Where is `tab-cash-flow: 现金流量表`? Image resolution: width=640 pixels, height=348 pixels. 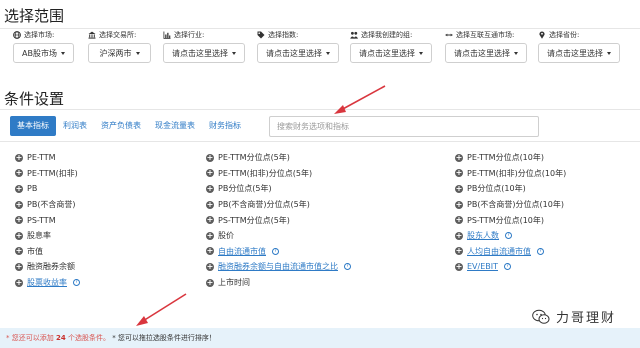 tab-cash-flow: 现金流量表 is located at coordinates (175, 126).